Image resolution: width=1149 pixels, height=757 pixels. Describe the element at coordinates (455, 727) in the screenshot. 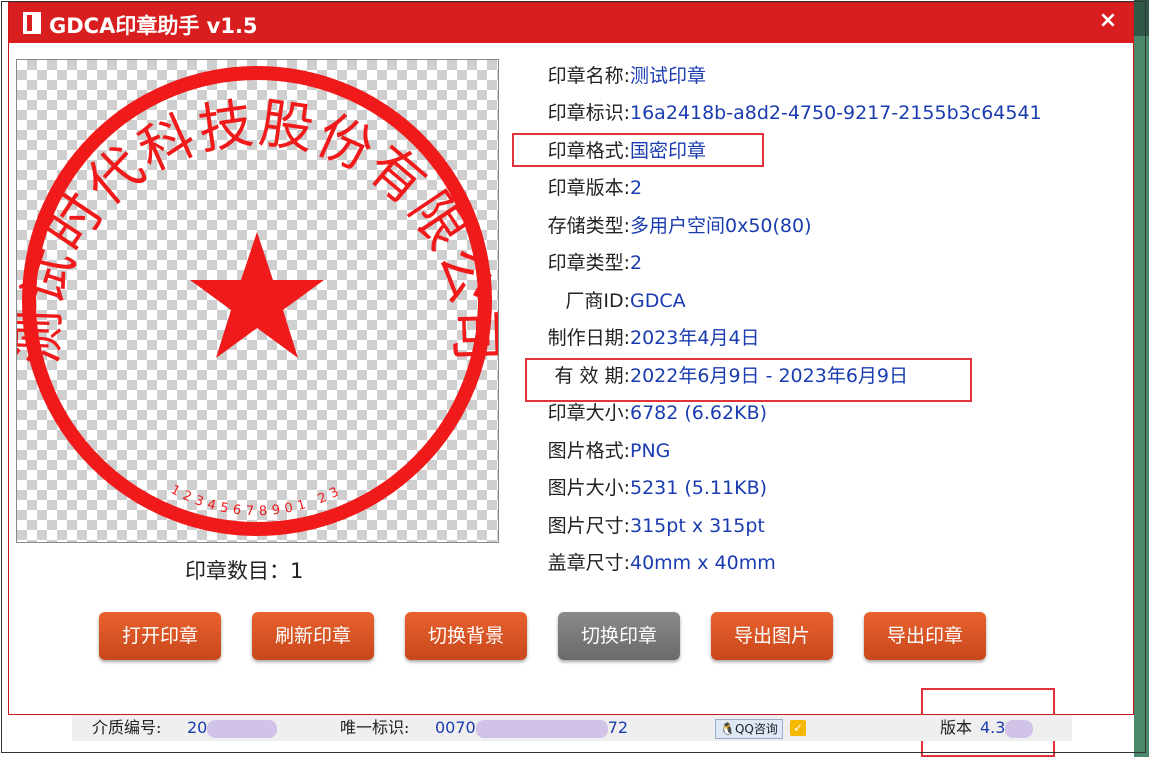

I see `unique-id-prefix: 0070` at that location.